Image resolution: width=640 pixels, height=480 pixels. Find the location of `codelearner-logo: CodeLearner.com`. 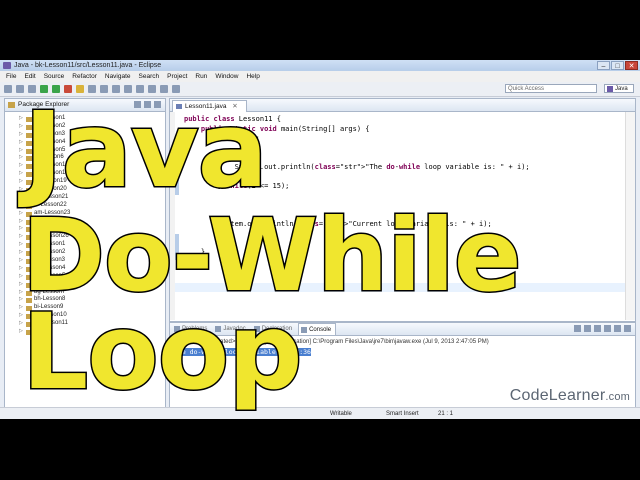

codelearner-logo: CodeLearner.com is located at coordinates (570, 396).